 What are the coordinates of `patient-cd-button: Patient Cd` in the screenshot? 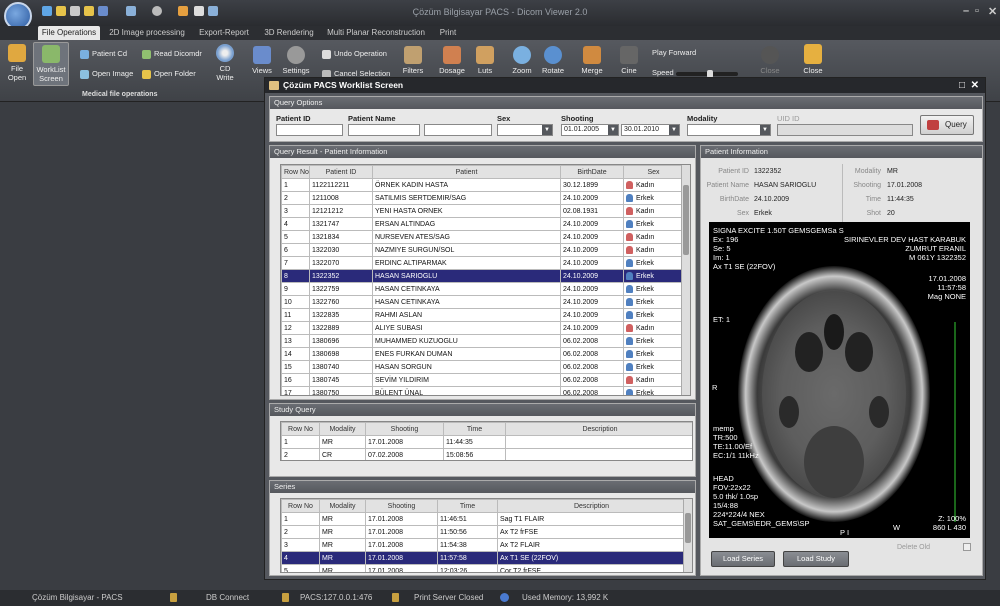 It's located at (103, 54).